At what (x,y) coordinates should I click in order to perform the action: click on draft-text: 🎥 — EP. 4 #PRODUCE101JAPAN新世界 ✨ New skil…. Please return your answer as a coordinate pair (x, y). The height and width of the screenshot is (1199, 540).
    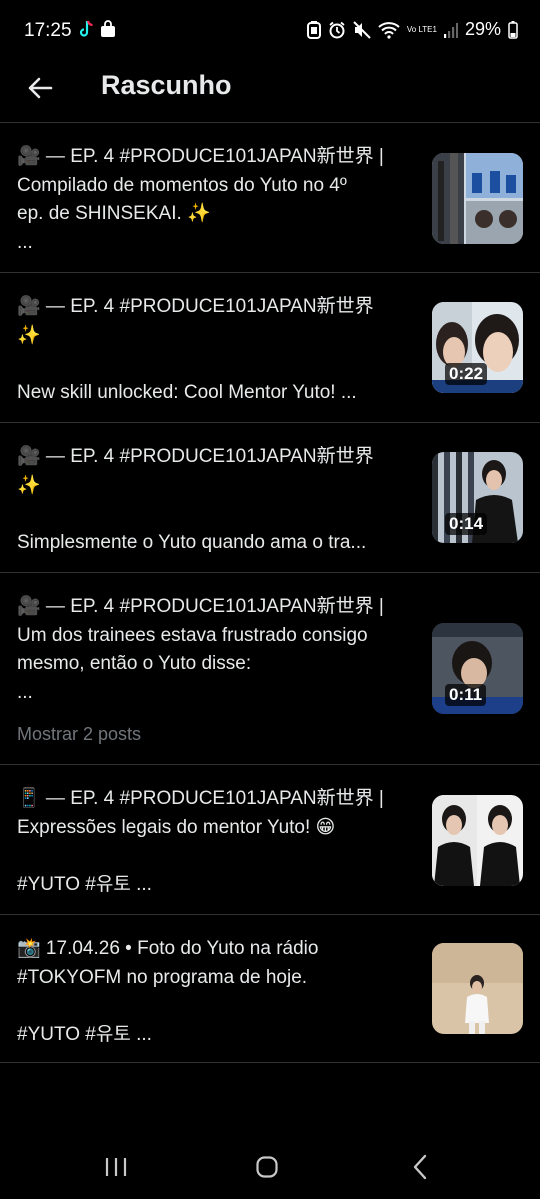
    Looking at the image, I should click on (195, 349).